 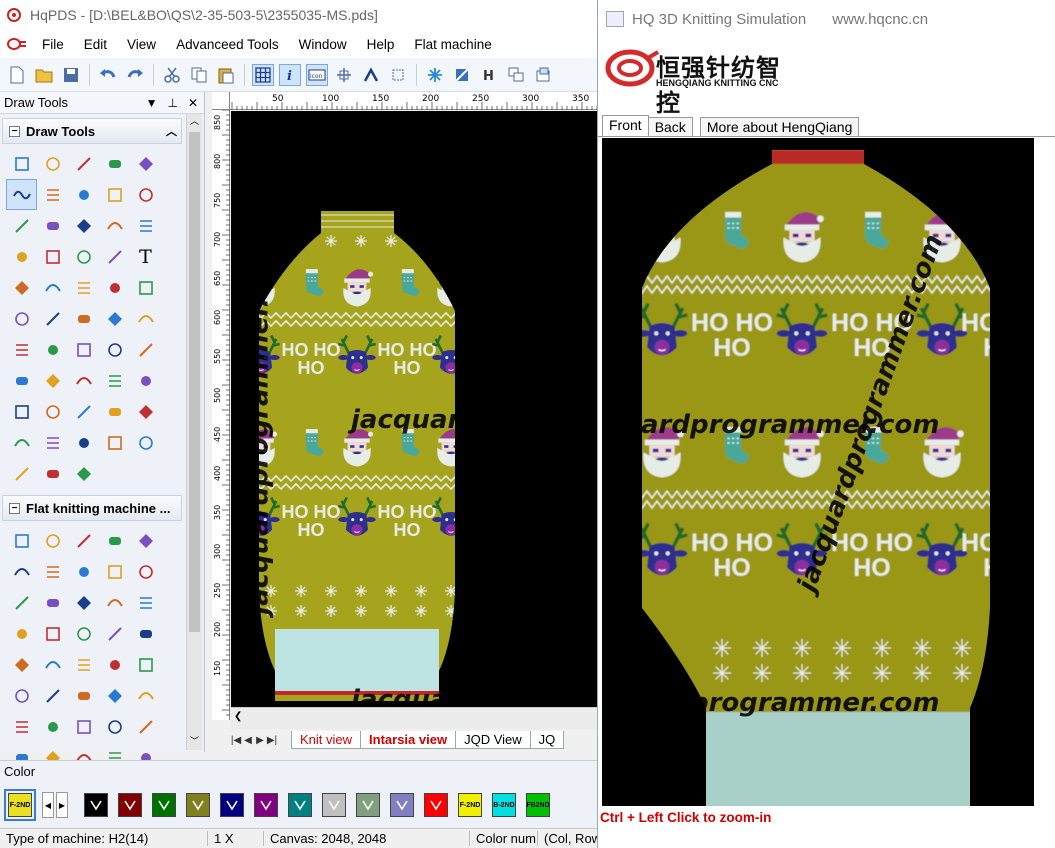 I want to click on grid-pattern-icon, so click(x=52, y=287).